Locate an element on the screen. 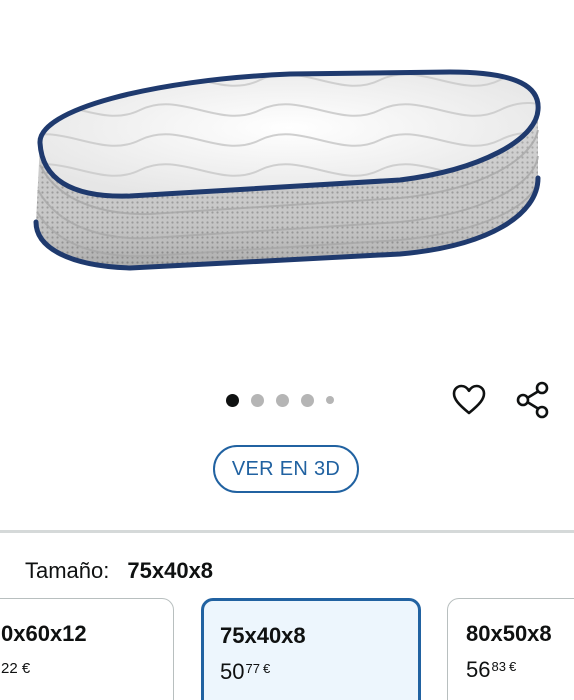  size-option-0x60x12: 0x60x12 22 € is located at coordinates (87, 649).